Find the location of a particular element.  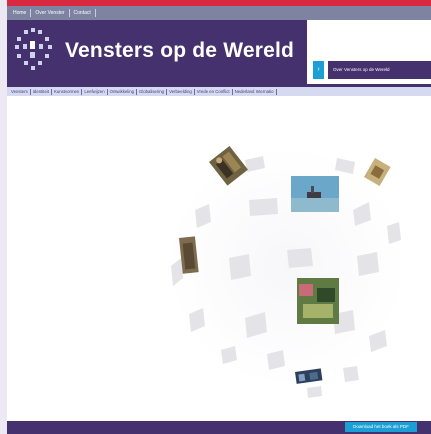

nav-item-vrede-conflict: Vrede en Conflict is located at coordinates (214, 91).